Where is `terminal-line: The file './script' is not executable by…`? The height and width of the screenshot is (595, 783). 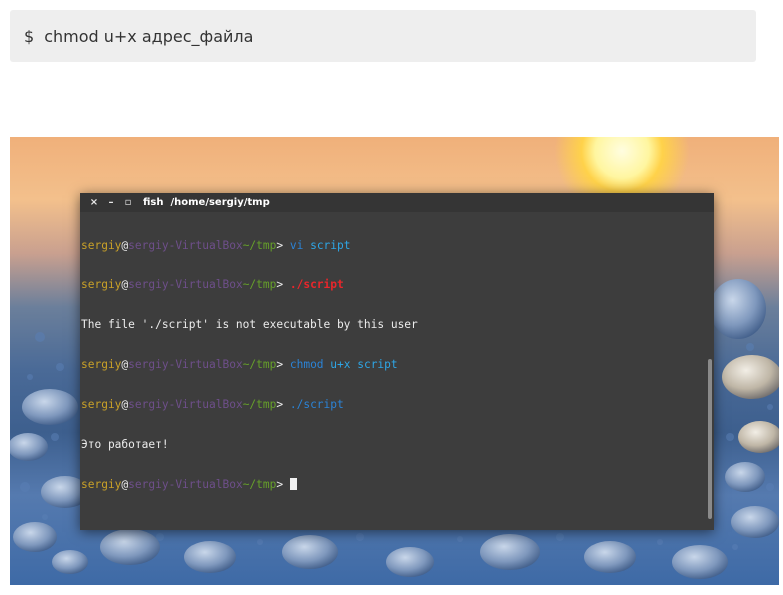 terminal-line: The file './script' is not executable by… is located at coordinates (397, 324).